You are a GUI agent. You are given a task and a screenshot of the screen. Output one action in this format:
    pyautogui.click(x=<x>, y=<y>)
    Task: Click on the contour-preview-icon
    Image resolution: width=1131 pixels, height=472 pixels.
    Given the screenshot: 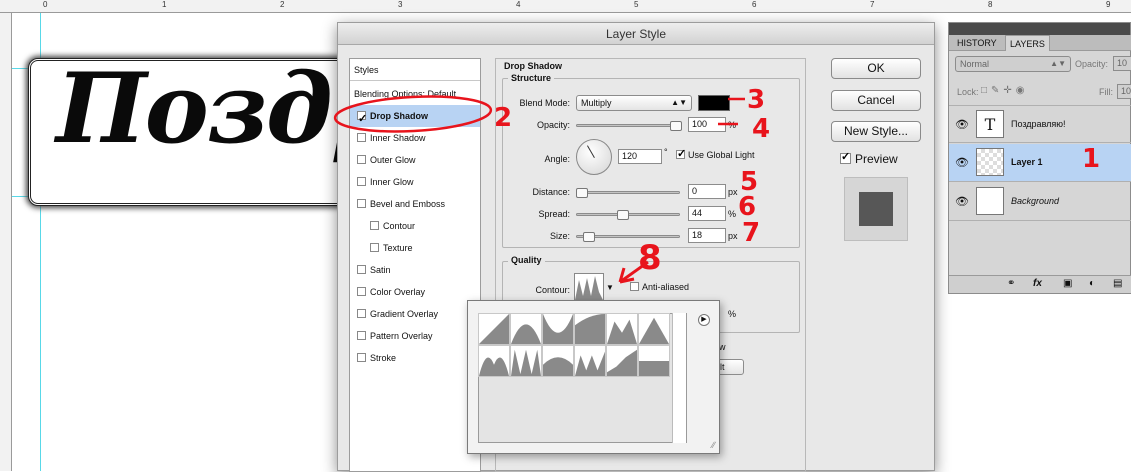 What is the action you would take?
    pyautogui.click(x=589, y=288)
    